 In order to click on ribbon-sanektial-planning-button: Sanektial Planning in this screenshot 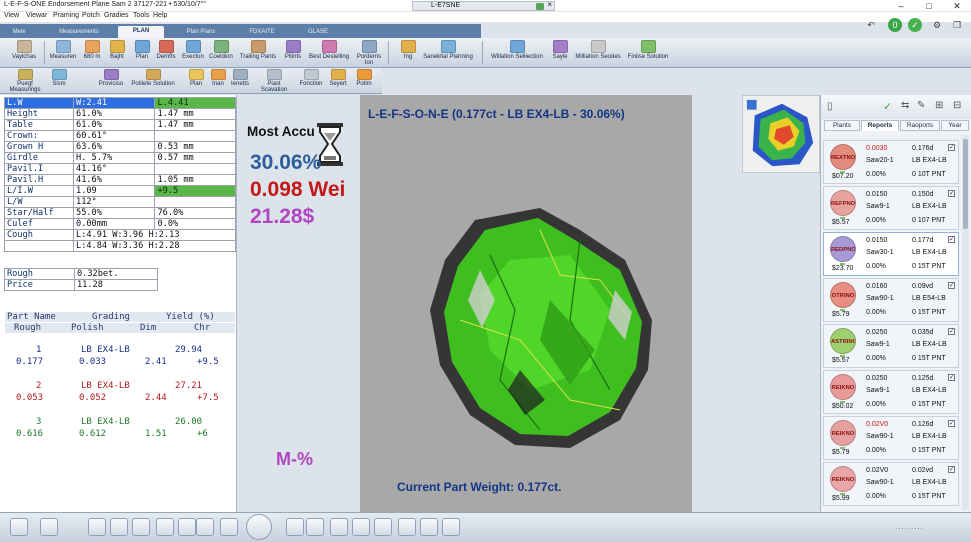, I will do `click(448, 53)`.